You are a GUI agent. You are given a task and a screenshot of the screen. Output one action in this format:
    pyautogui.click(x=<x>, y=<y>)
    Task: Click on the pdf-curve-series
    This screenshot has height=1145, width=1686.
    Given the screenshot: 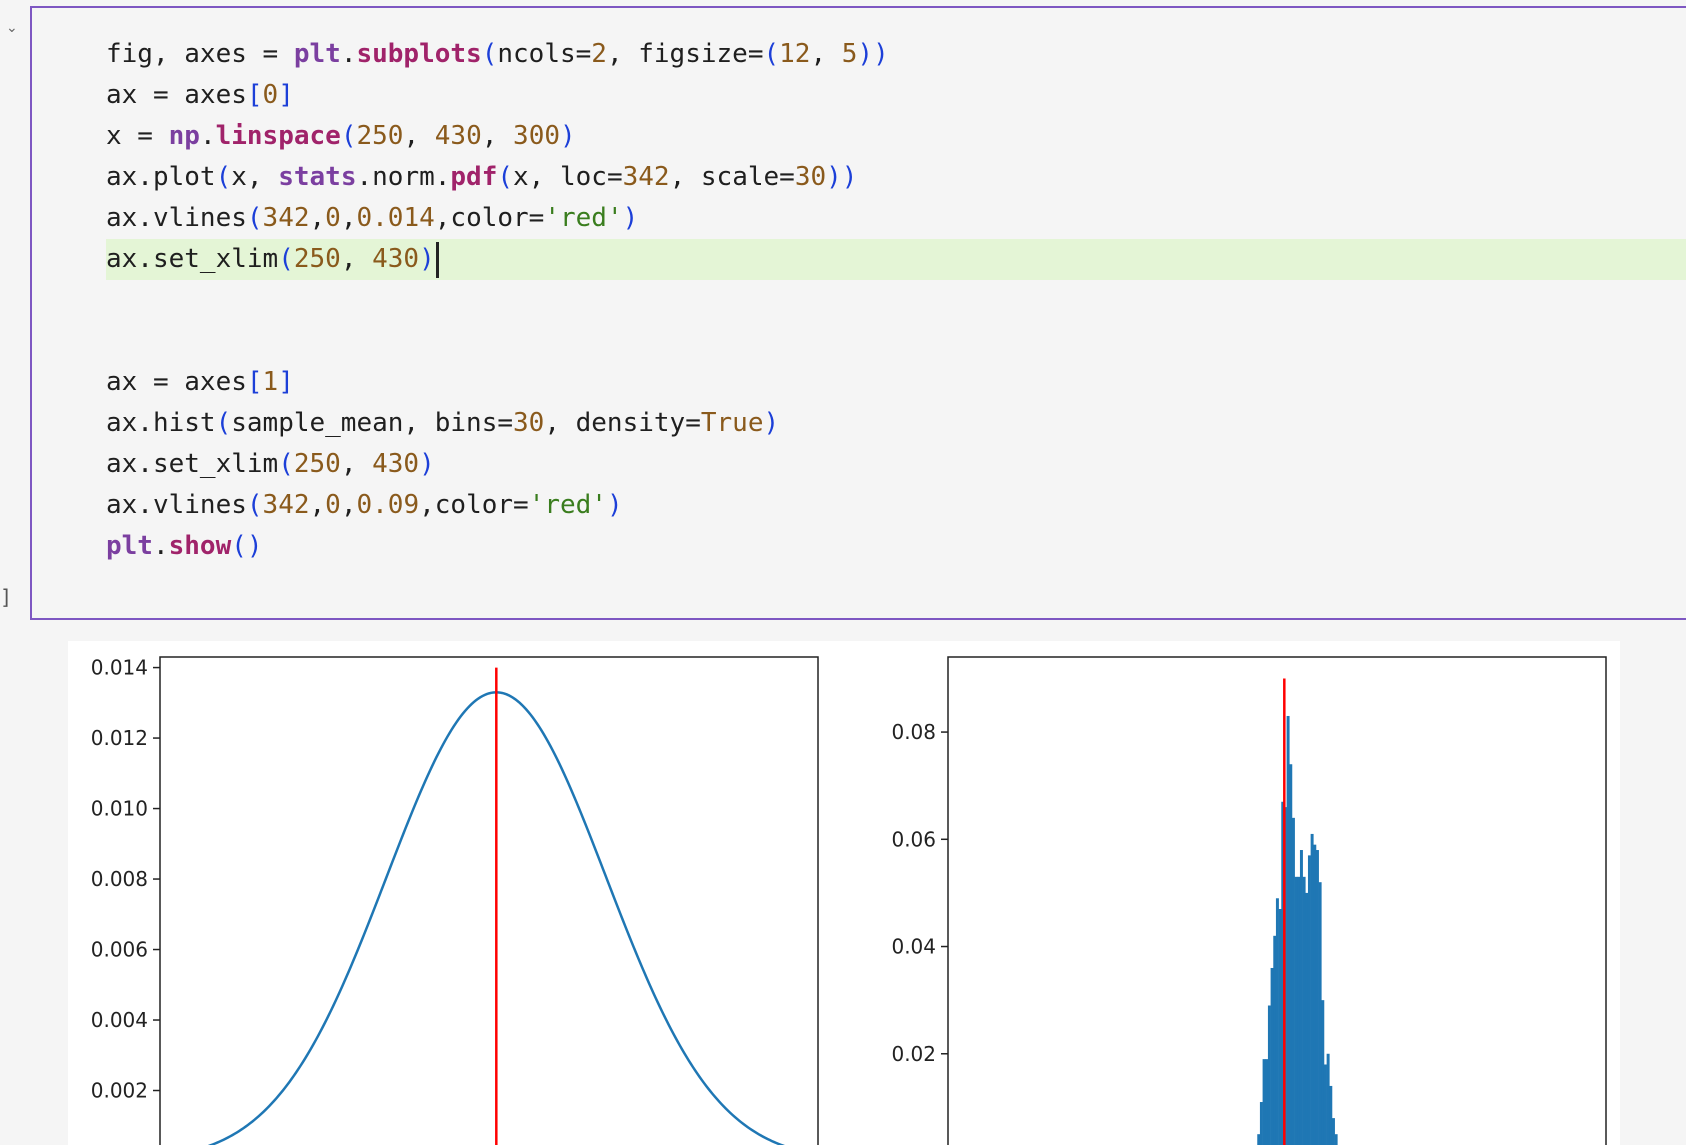 What is the action you would take?
    pyautogui.click(x=496, y=918)
    